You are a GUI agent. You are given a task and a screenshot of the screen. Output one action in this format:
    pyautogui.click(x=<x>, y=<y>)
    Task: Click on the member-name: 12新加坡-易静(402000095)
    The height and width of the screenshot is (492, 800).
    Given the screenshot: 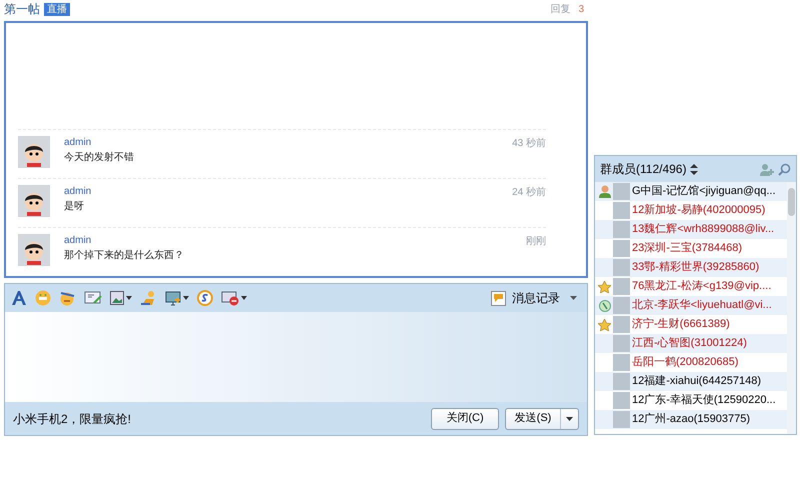 What is the action you would take?
    pyautogui.click(x=699, y=210)
    